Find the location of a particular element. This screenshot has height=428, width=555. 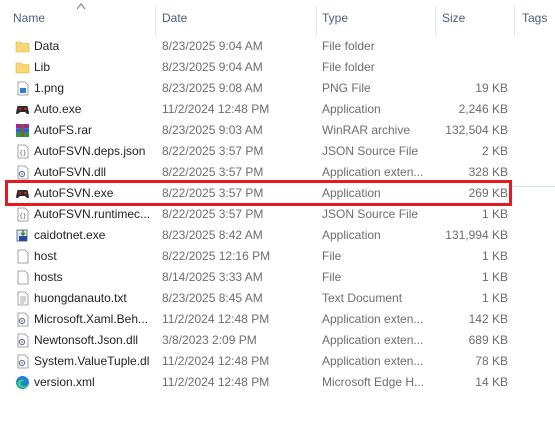

file-size: 132,504 KB is located at coordinates (476, 130).